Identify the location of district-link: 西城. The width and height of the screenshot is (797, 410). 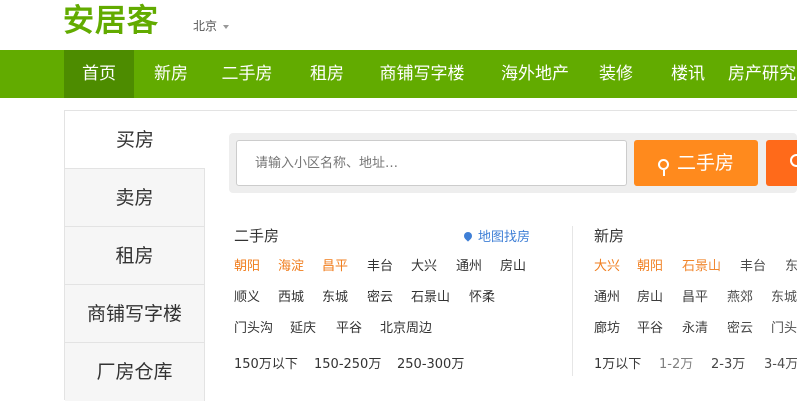
(291, 295).